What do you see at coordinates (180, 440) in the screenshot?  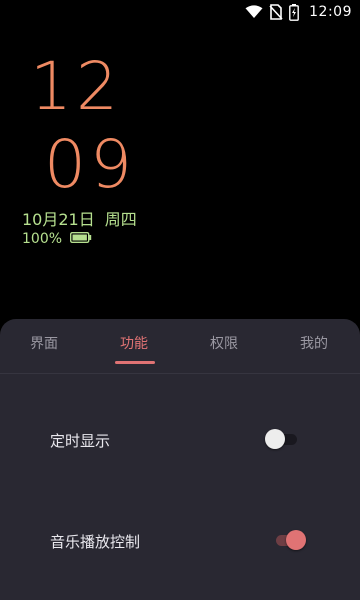 I see `setting-row-timed-display: 定时显示` at bounding box center [180, 440].